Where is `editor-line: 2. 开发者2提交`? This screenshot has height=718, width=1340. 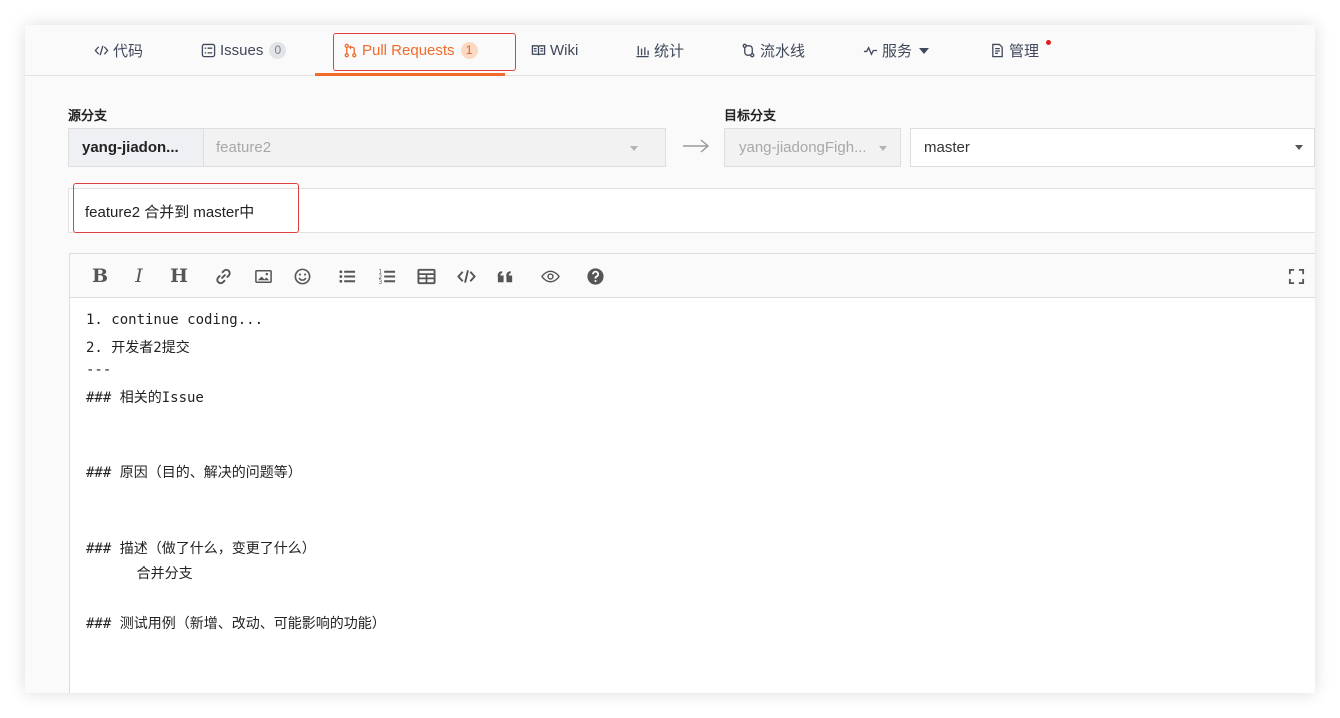
editor-line: 2. 开发者2提交 is located at coordinates (138, 348).